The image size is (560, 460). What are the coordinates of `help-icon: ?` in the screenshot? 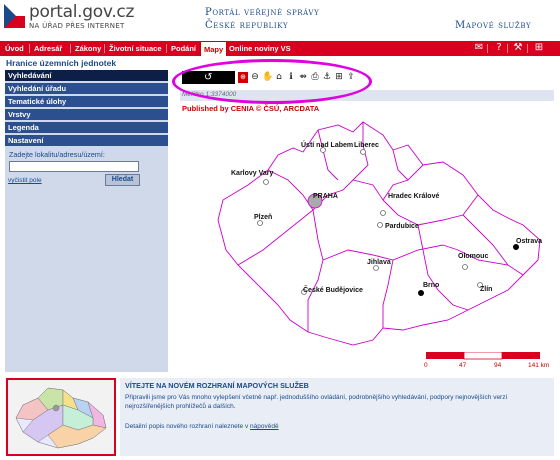 It's located at (499, 48).